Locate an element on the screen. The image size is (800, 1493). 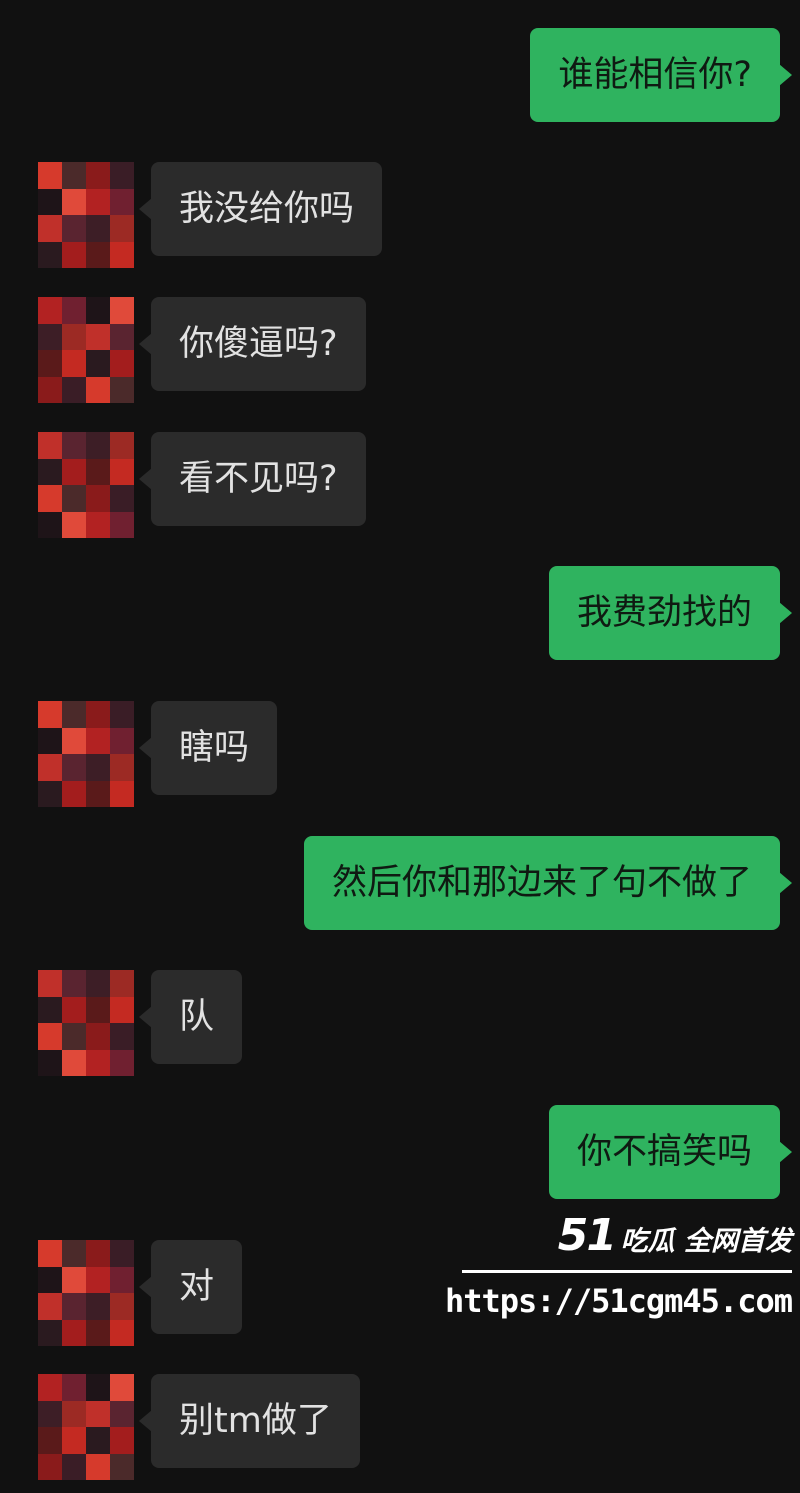
incoming-message-bubble: 你傻逼吗? is located at coordinates (258, 344).